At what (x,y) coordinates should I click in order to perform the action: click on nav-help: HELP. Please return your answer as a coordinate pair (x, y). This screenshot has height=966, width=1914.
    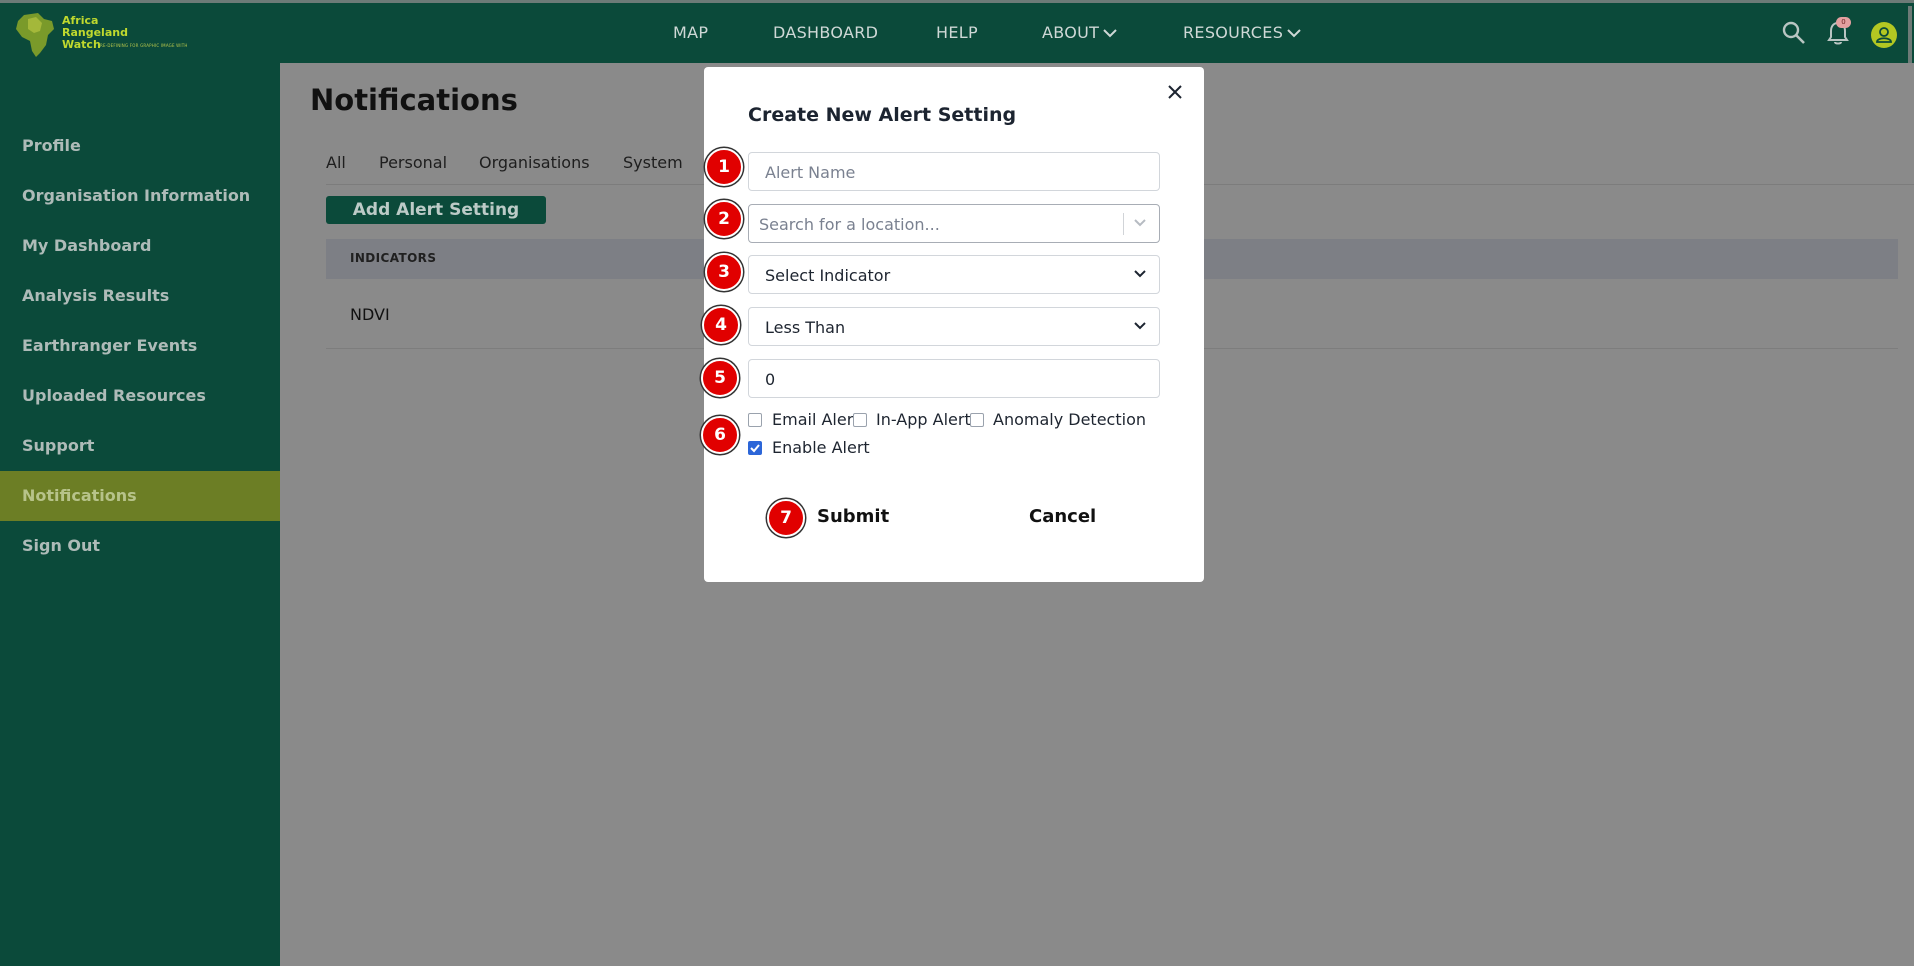
    Looking at the image, I should click on (957, 32).